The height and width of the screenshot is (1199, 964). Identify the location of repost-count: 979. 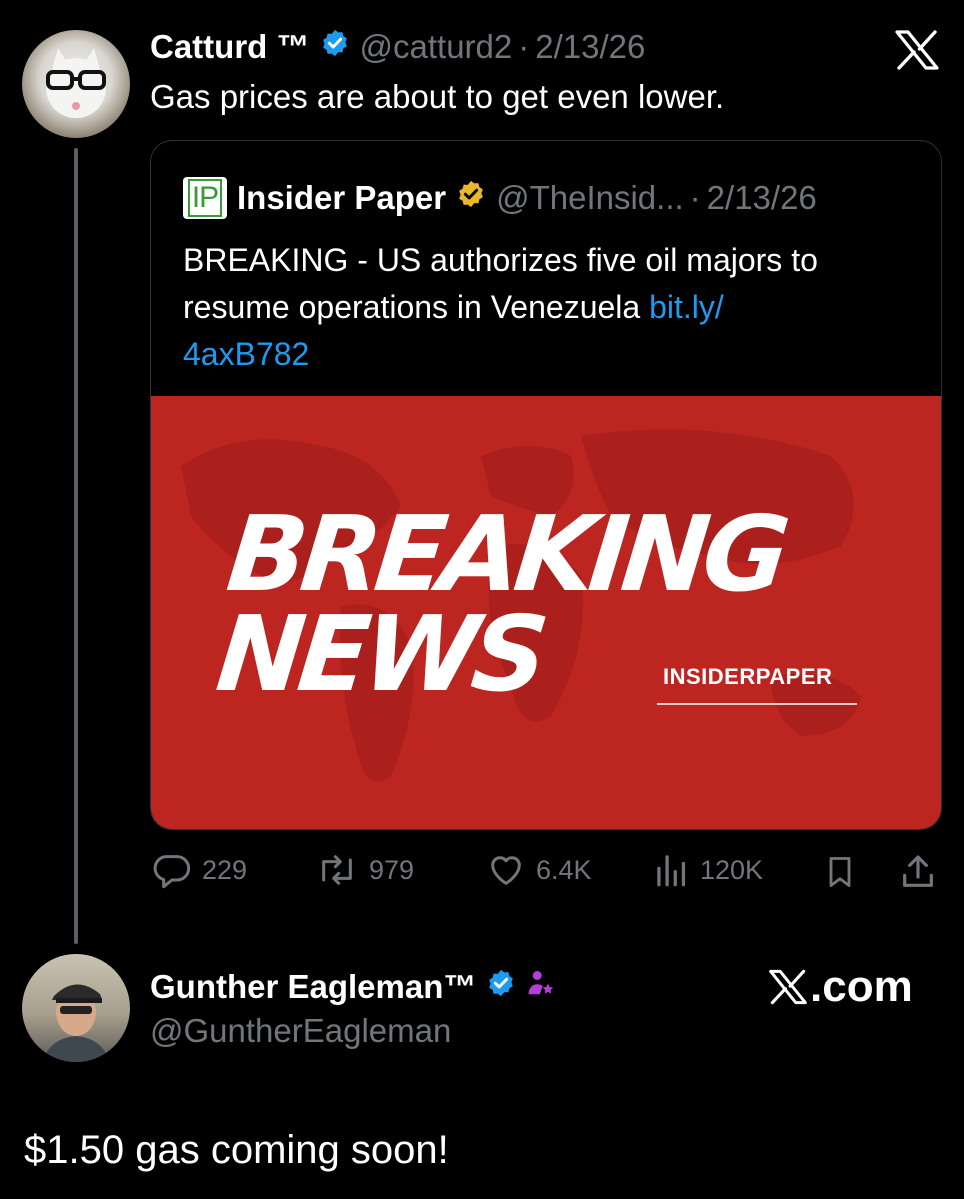
(392, 869).